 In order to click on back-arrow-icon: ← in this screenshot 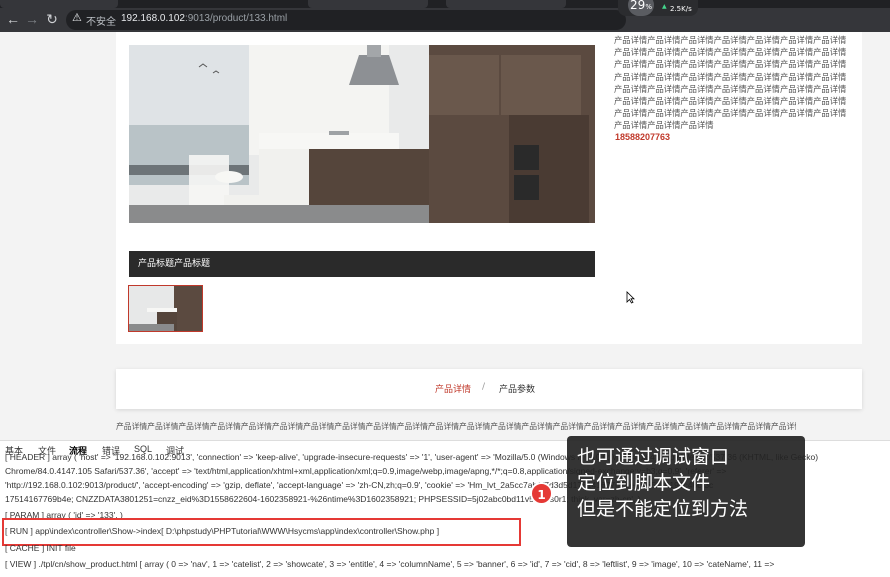, I will do `click(13, 19)`.